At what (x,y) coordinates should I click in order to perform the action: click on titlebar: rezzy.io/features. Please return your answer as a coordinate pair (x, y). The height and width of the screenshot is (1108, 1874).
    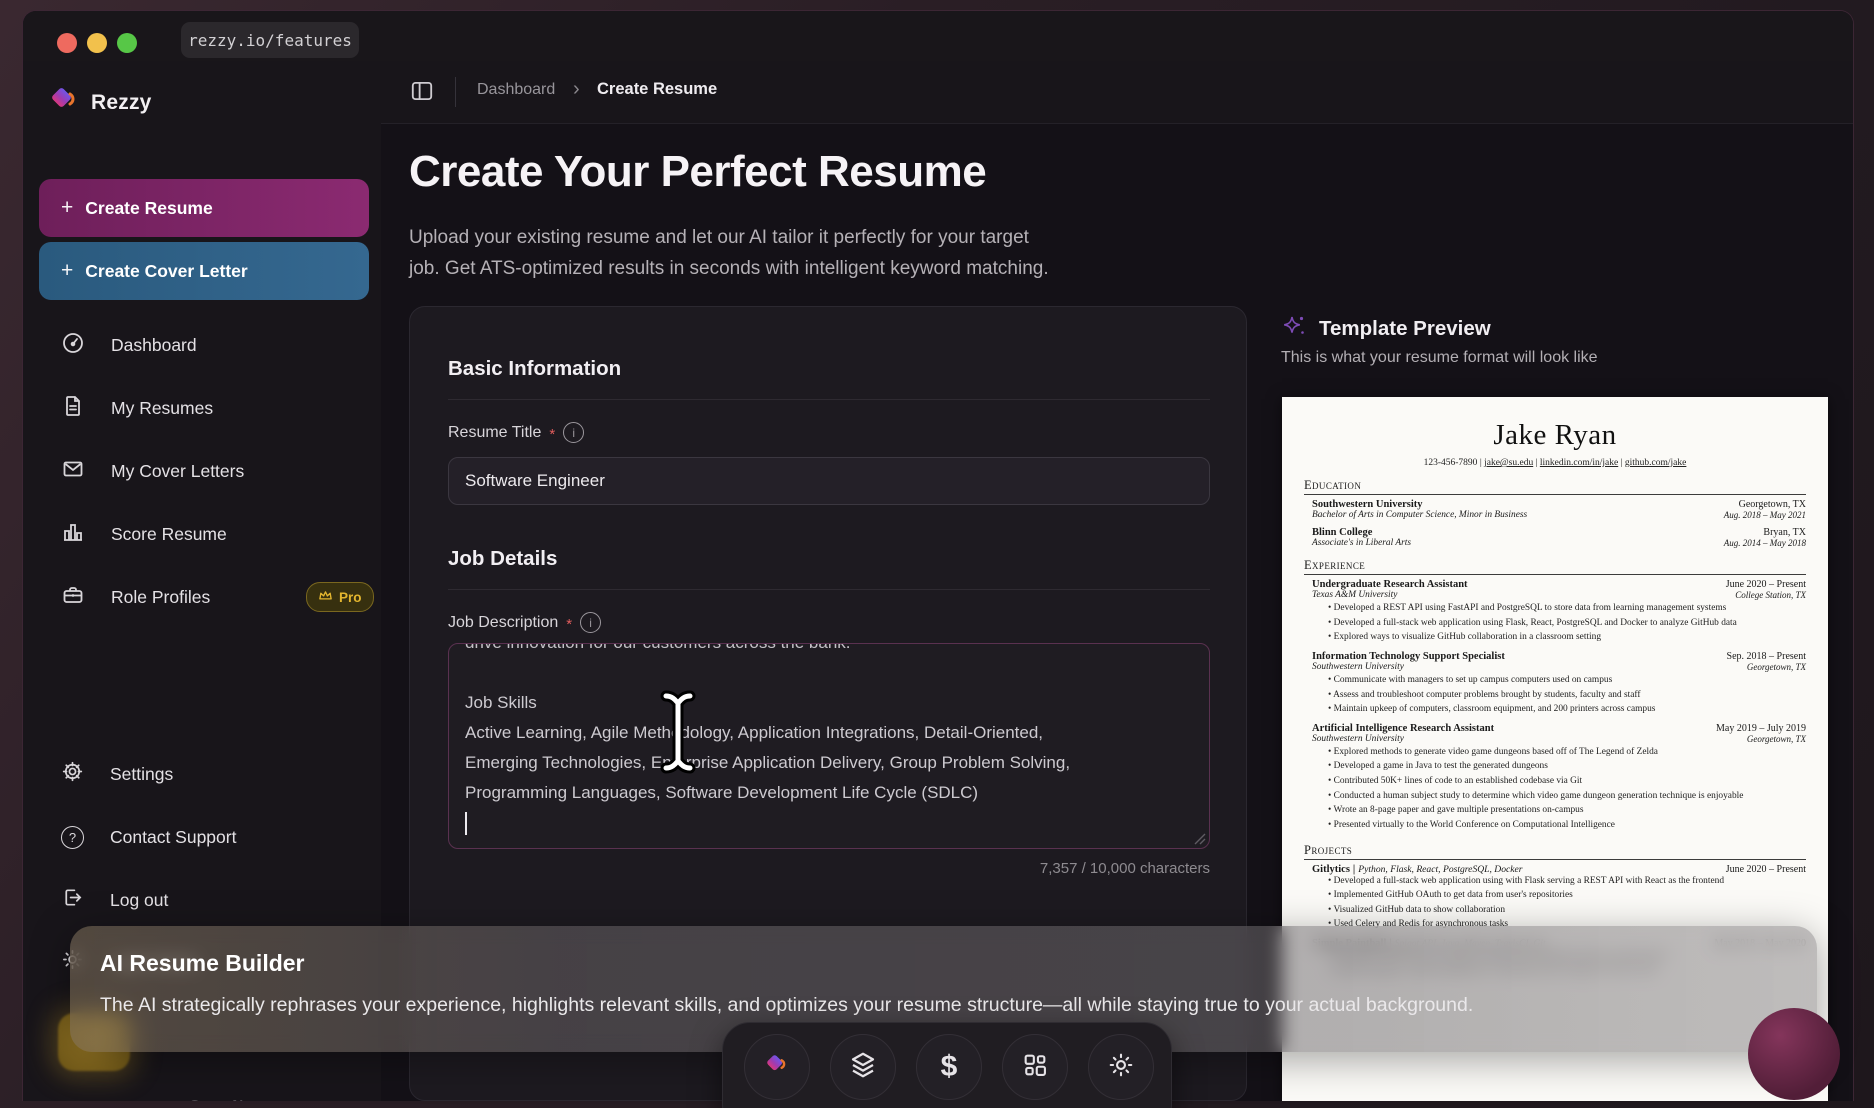
    Looking at the image, I should click on (938, 36).